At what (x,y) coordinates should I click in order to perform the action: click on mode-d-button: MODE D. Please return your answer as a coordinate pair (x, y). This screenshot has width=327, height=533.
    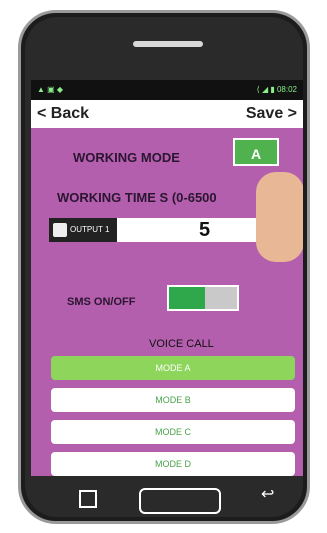
    Looking at the image, I should click on (173, 464).